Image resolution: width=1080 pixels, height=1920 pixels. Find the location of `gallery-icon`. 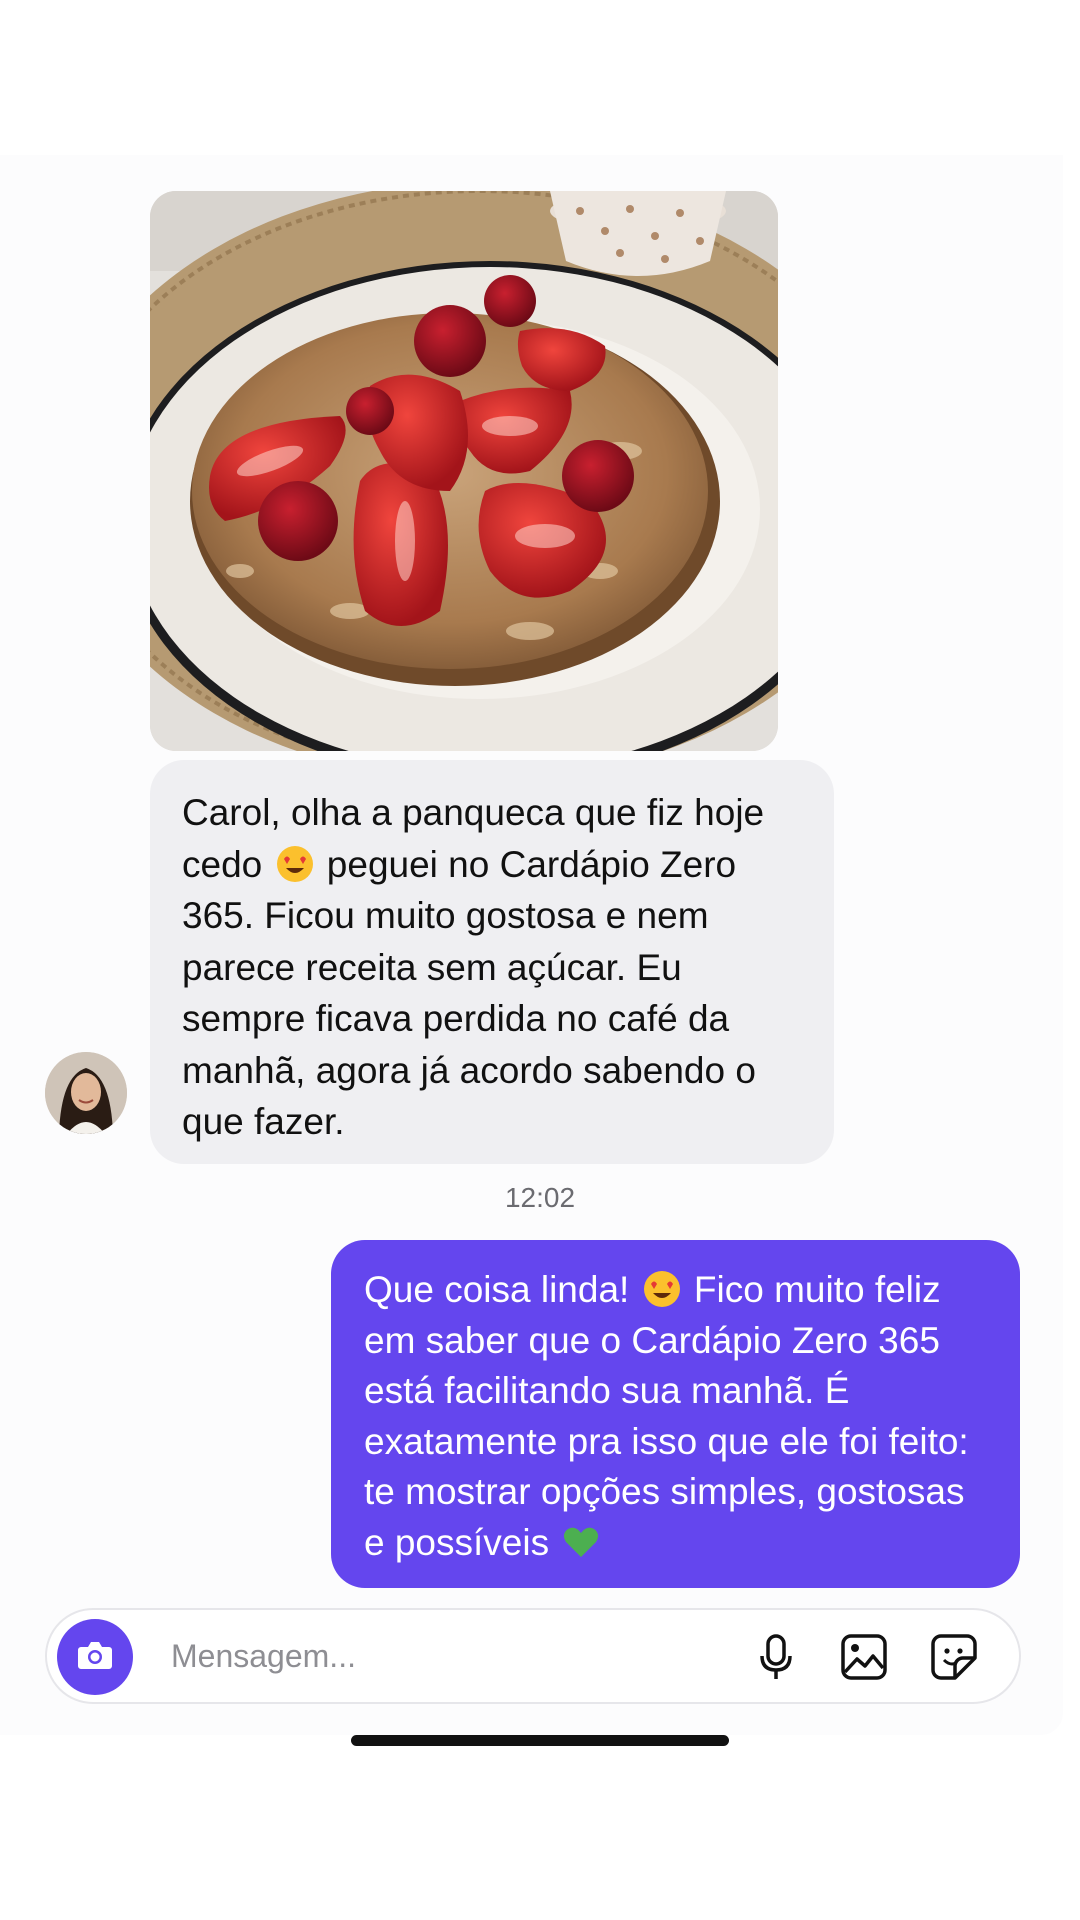

gallery-icon is located at coordinates (864, 1659).